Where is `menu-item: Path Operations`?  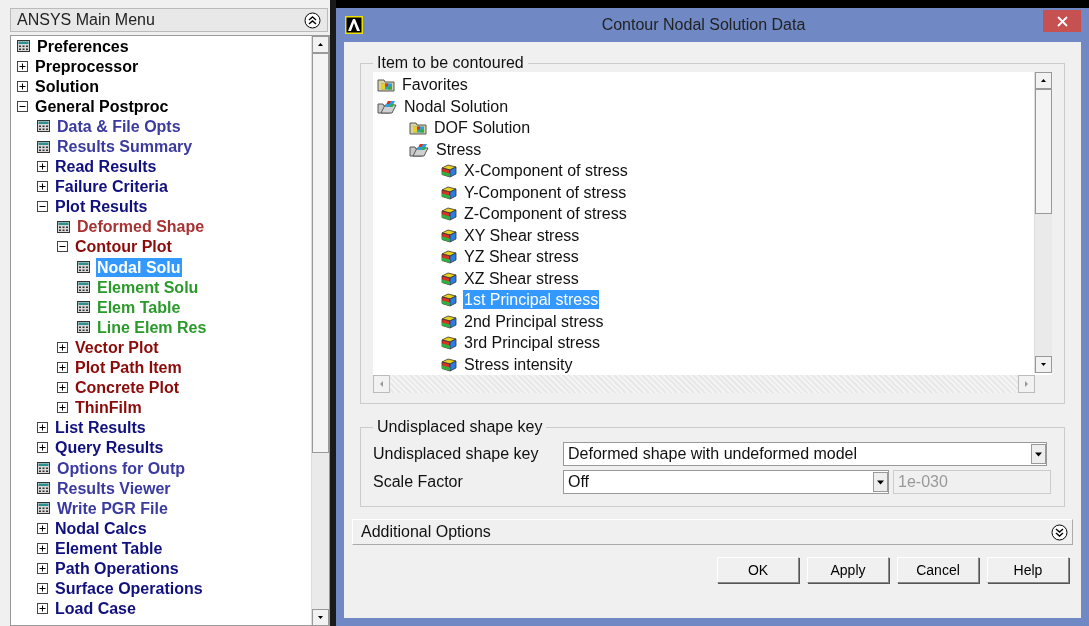
menu-item: Path Operations is located at coordinates (117, 568).